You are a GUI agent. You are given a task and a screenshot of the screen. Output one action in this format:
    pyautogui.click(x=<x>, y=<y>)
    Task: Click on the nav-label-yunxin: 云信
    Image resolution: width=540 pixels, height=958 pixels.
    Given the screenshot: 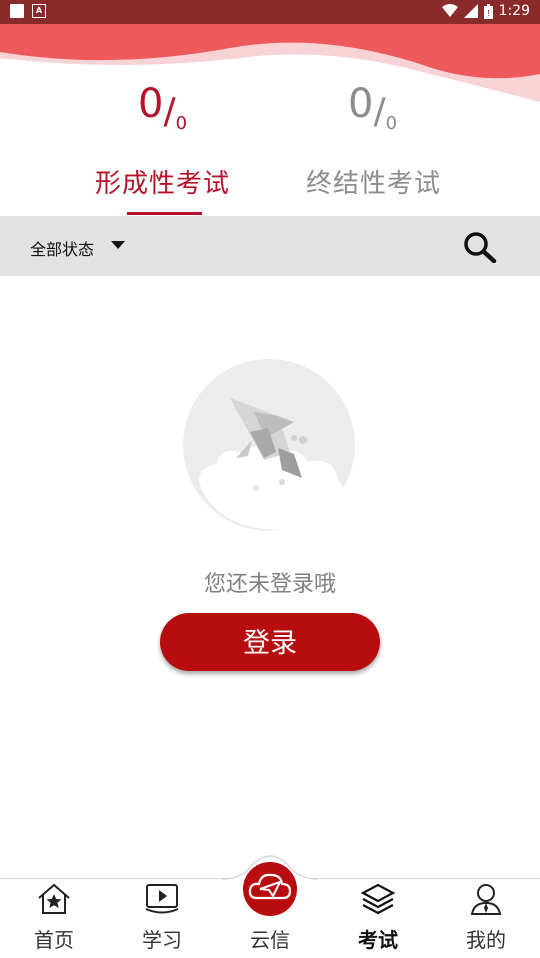 What is the action you would take?
    pyautogui.click(x=270, y=940)
    